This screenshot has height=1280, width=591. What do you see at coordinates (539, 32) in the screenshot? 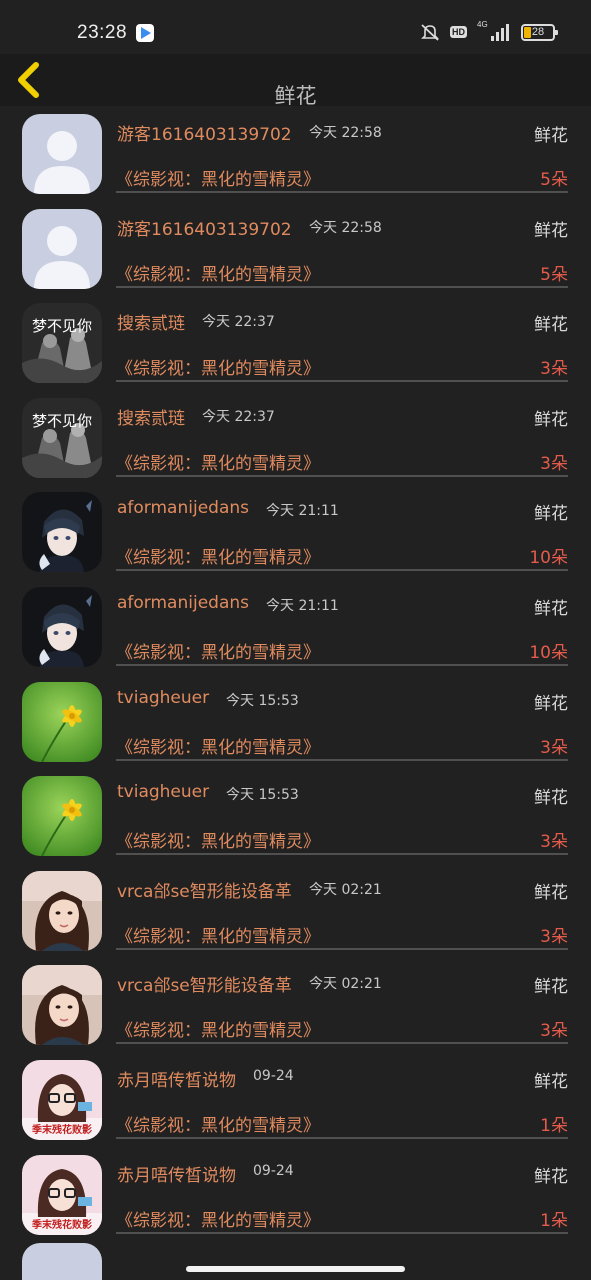
I see `battery-icon: 28` at bounding box center [539, 32].